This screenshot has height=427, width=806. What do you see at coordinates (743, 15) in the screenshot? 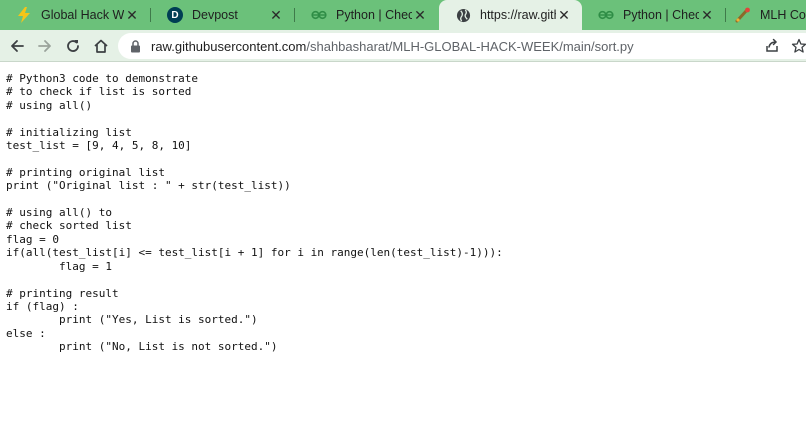
I see `mlh-icon` at bounding box center [743, 15].